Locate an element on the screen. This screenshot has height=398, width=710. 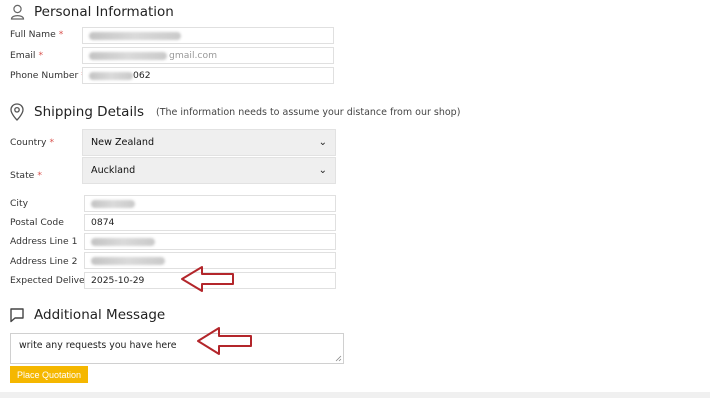
message-textarea: write any requests you have here is located at coordinates (177, 348).